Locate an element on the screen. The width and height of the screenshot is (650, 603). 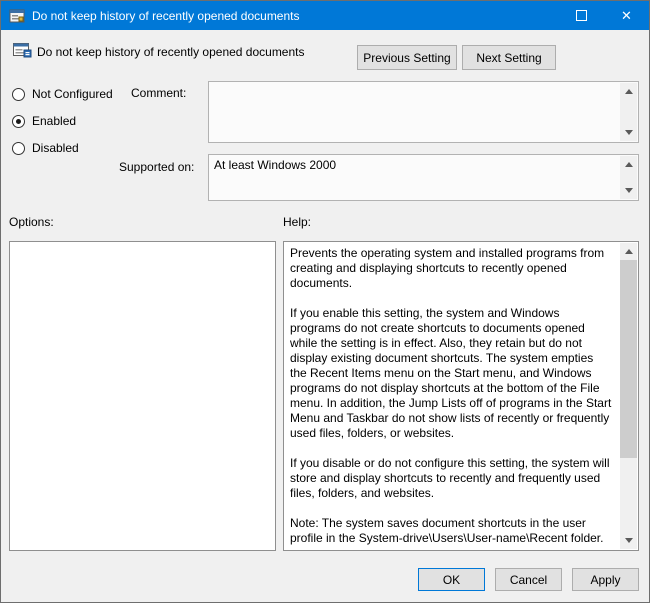
radio-not-configured-label: Not Configured is located at coordinates (72, 94).